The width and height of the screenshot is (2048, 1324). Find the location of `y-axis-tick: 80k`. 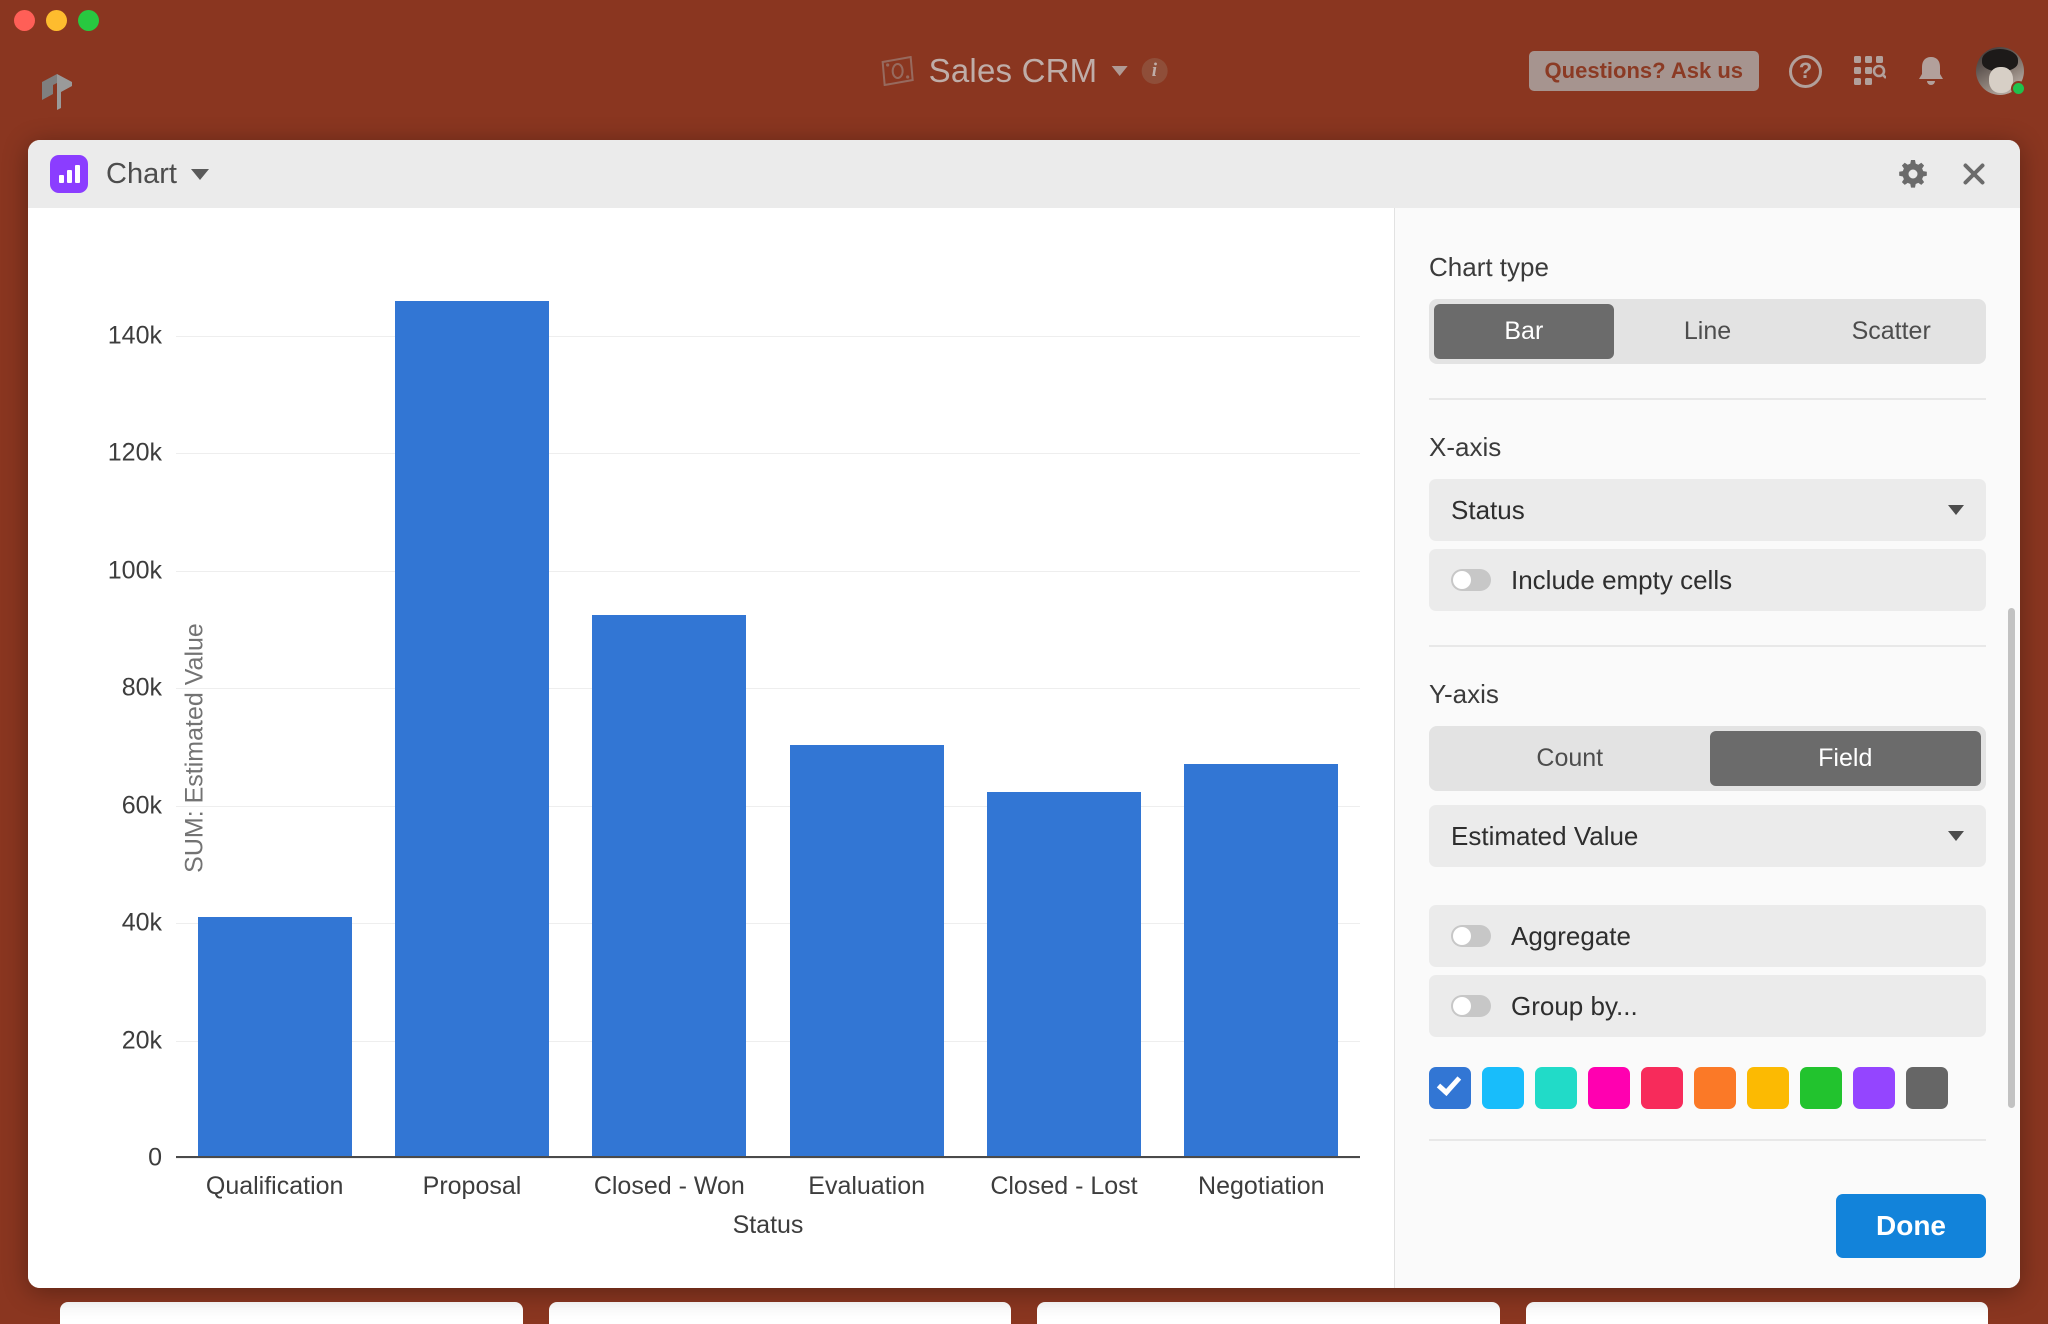

y-axis-tick: 80k is located at coordinates (141, 687).